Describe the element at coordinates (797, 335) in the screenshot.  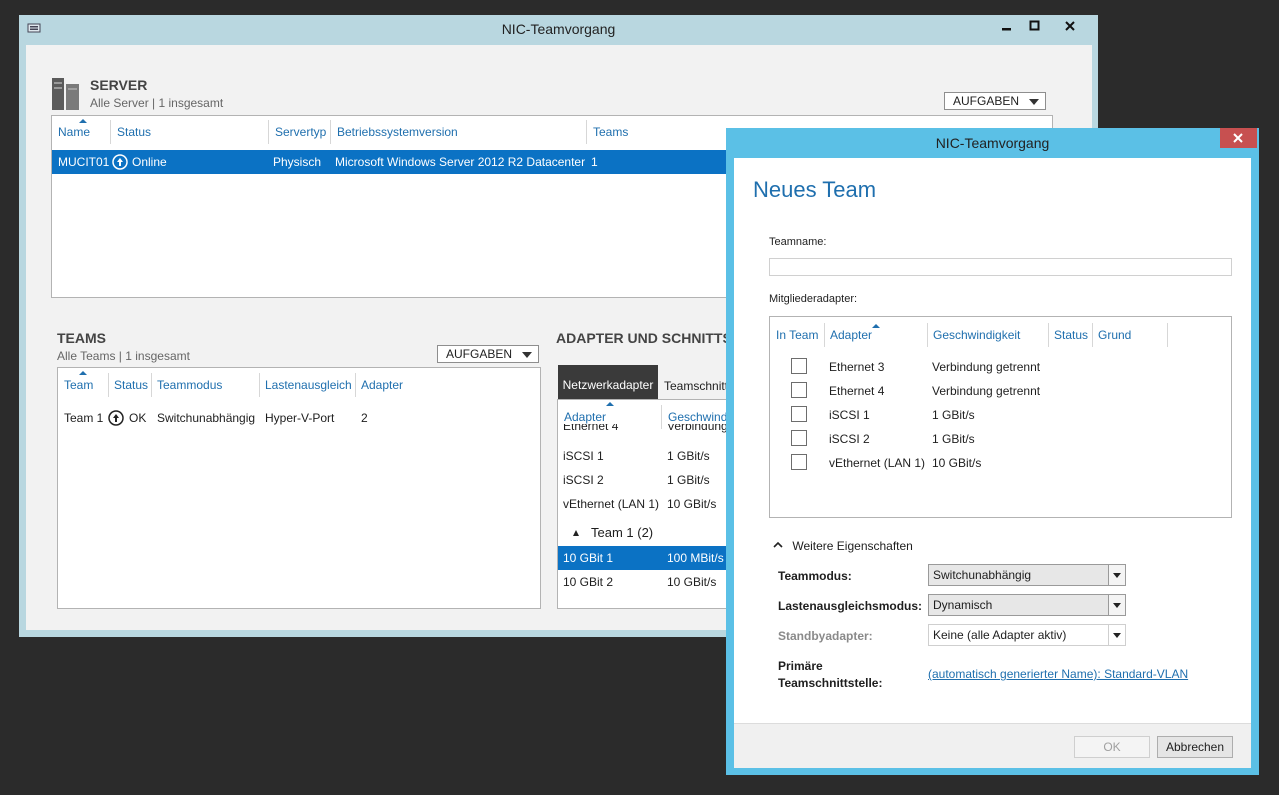
I see `col-header-in-team: In Team` at that location.